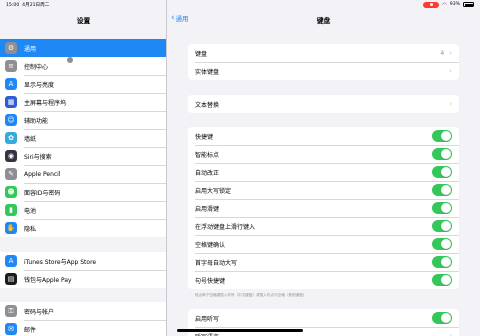 The width and height of the screenshot is (480, 336). What do you see at coordinates (11, 228) in the screenshot?
I see `privacy-hand-icon: ✋` at bounding box center [11, 228].